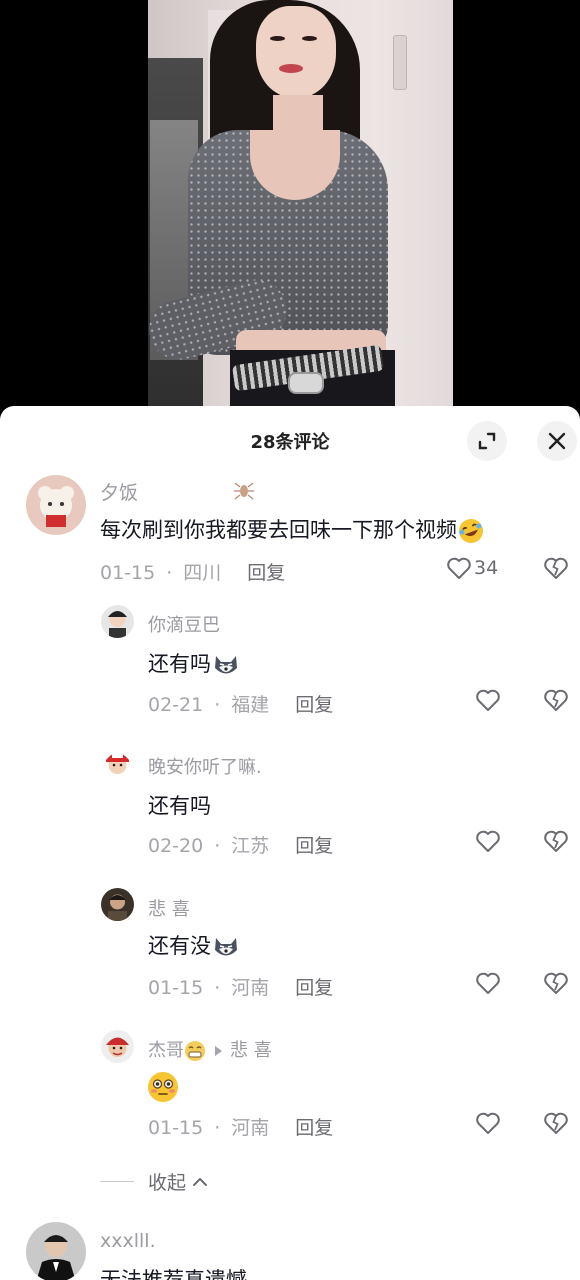  I want to click on collapse-replies-button: 收起, so click(155, 1181).